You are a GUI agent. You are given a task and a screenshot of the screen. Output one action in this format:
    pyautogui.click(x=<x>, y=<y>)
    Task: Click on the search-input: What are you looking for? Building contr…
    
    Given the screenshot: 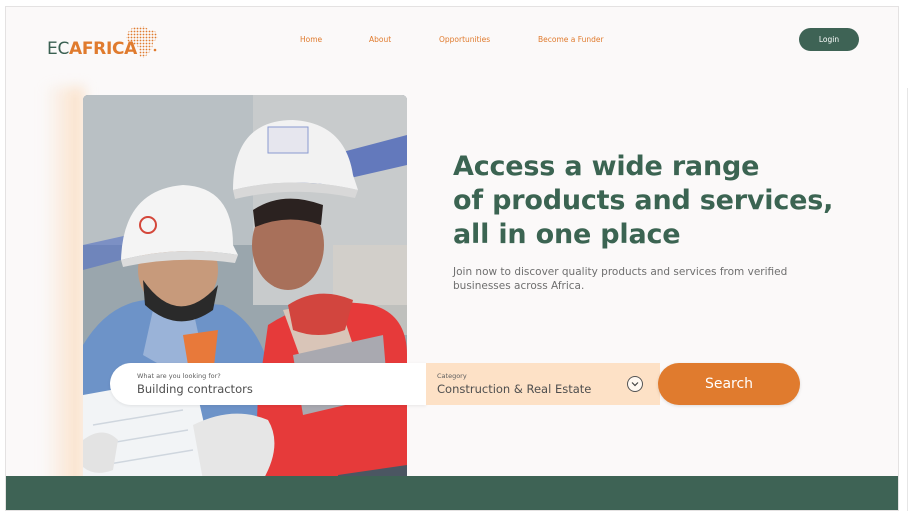 What is the action you would take?
    pyautogui.click(x=268, y=384)
    